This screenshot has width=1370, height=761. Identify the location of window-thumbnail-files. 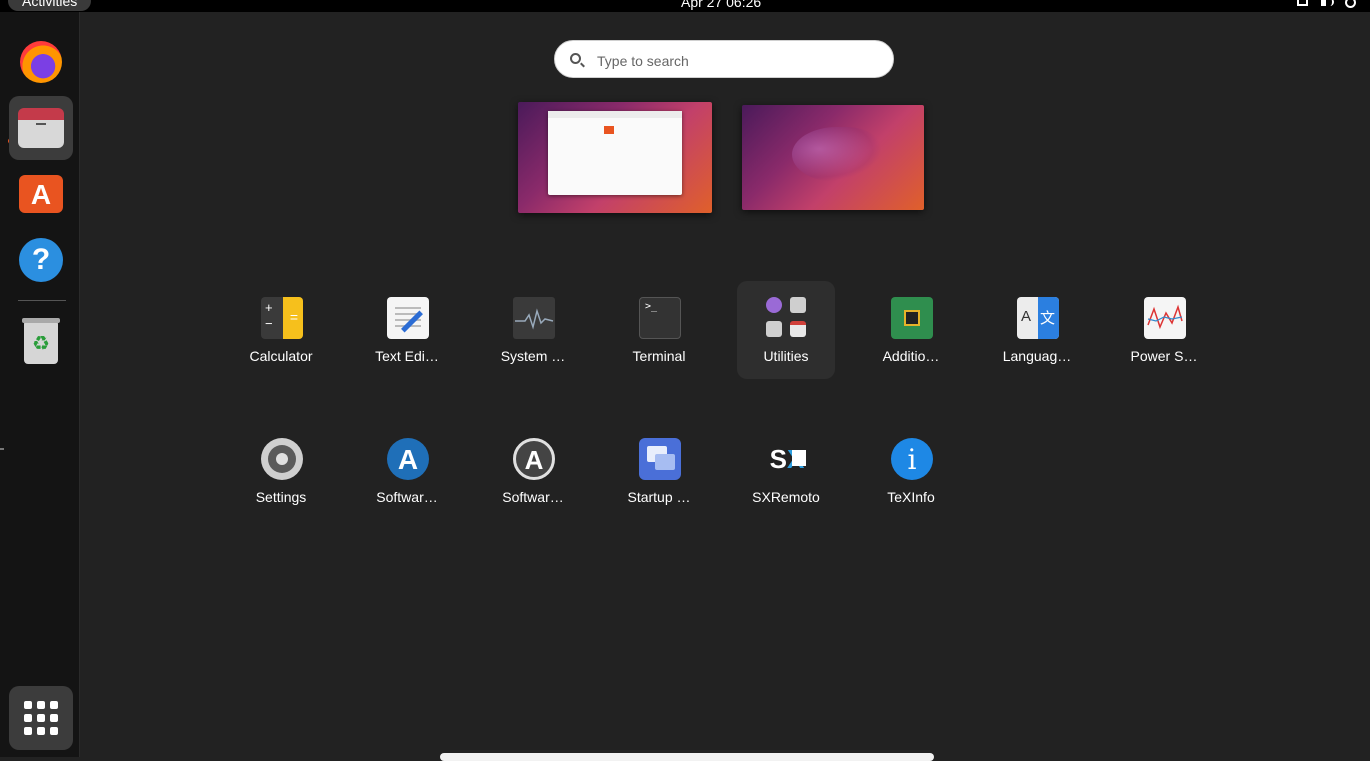
(615, 153).